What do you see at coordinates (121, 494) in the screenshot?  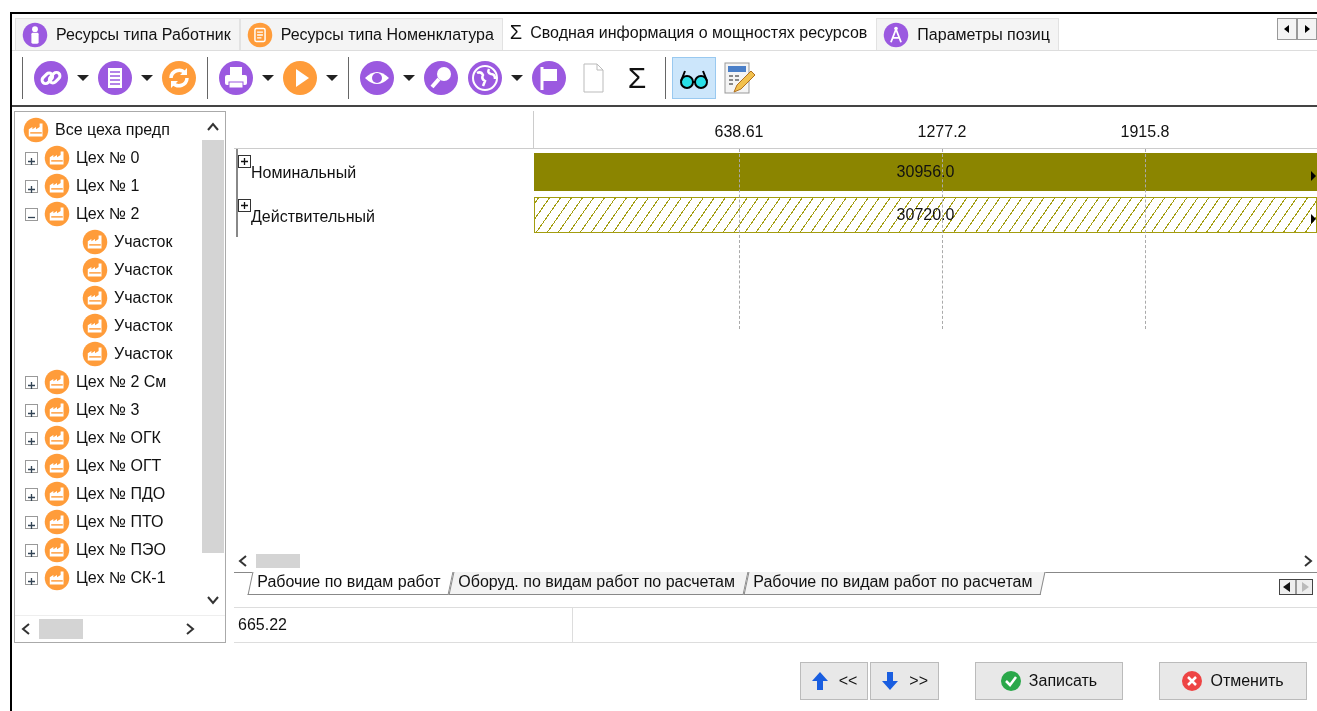 I see `tree-item: Цех № ПДО` at bounding box center [121, 494].